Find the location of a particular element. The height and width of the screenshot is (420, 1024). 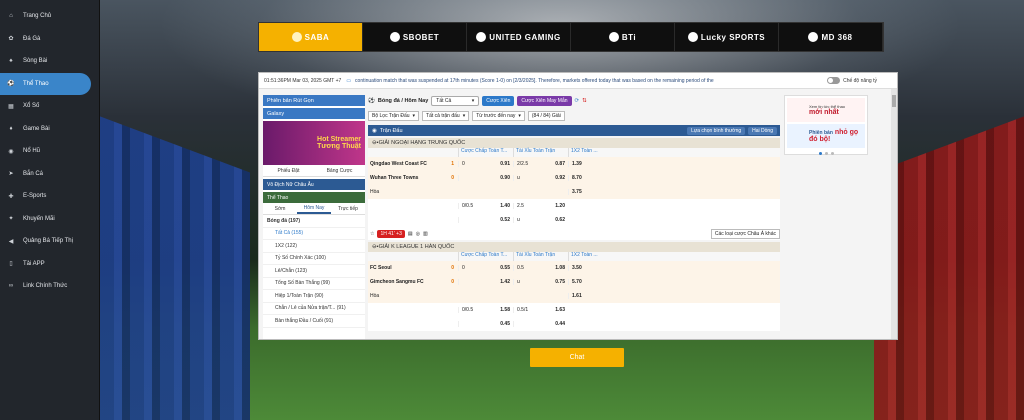

handicap: 0/0.5 is located at coordinates (468, 206).